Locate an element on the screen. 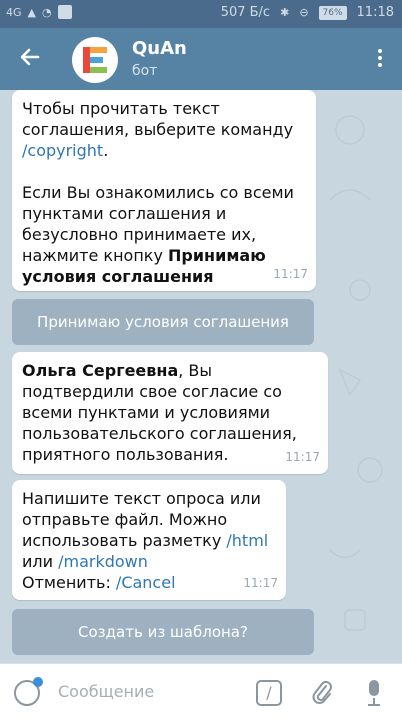  signal-icon: ▲ is located at coordinates (31, 12).